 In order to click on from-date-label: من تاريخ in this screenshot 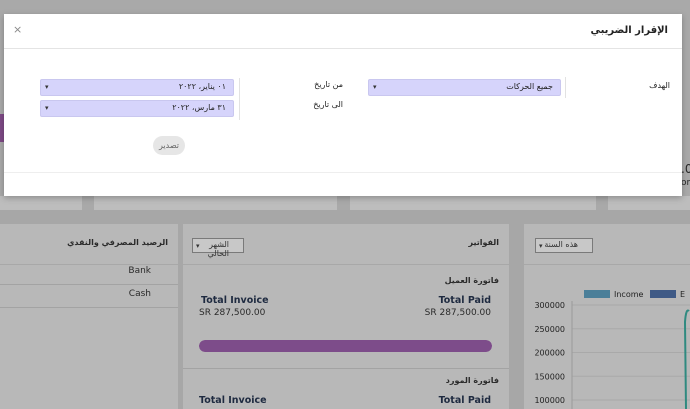, I will do `click(328, 84)`.